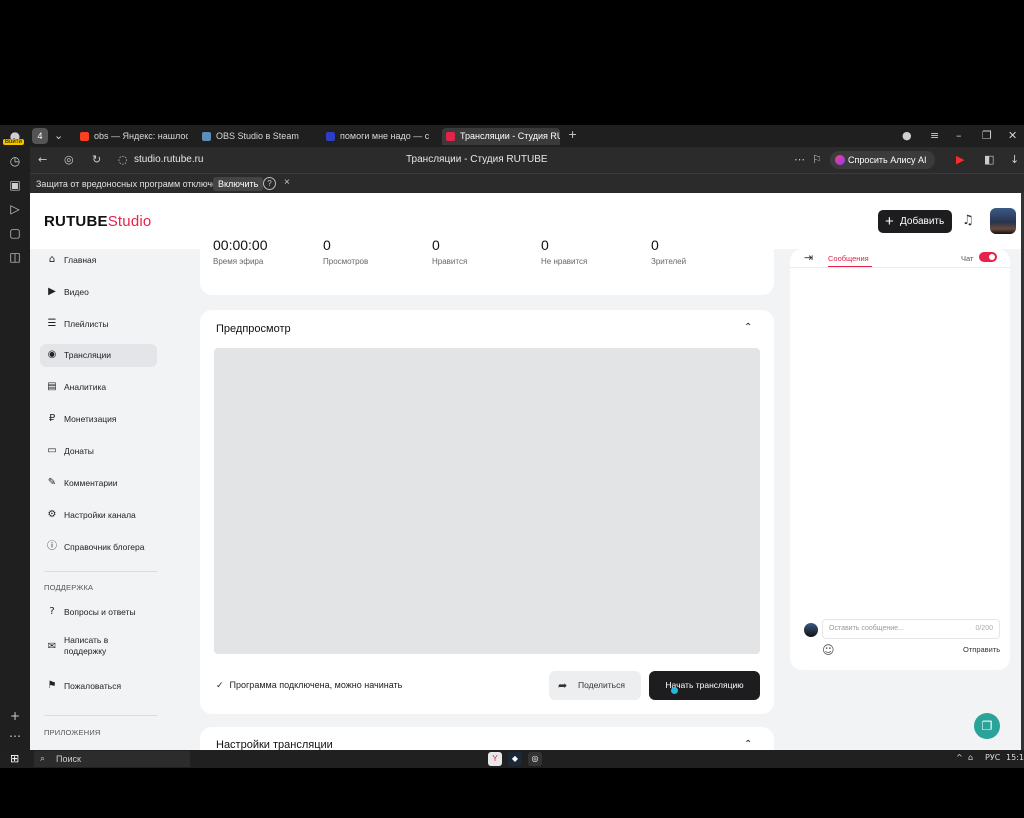 This screenshot has width=1024, height=818. I want to click on support-chat-icon: ❐, so click(987, 726).